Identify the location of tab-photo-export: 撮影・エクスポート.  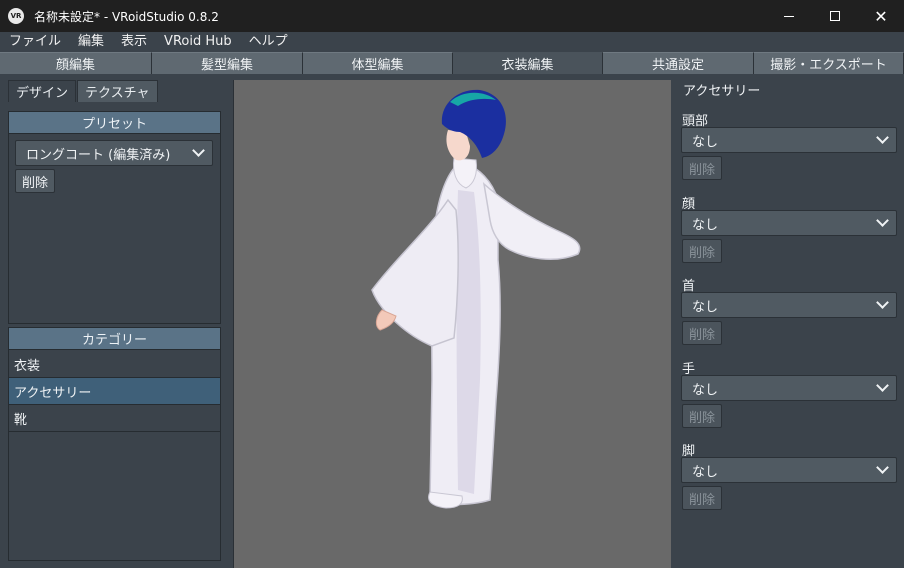
(829, 63).